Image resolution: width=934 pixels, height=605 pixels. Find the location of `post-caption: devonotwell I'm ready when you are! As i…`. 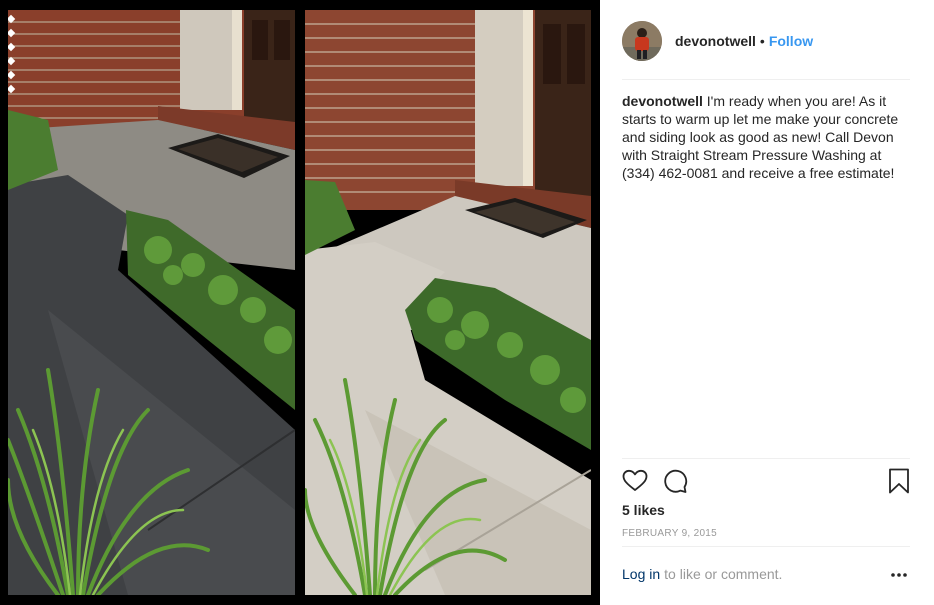

post-caption: devonotwell I'm ready when you are! As i… is located at coordinates (766, 137).